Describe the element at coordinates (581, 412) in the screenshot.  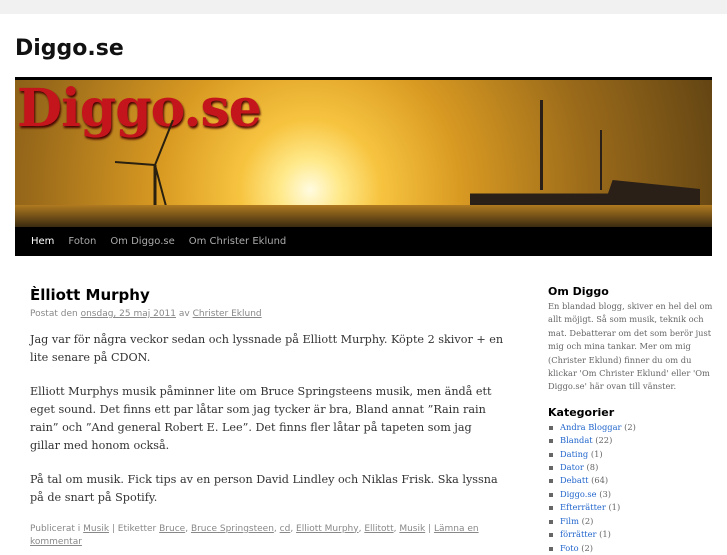
I see `categories-heading: Kategorier` at that location.